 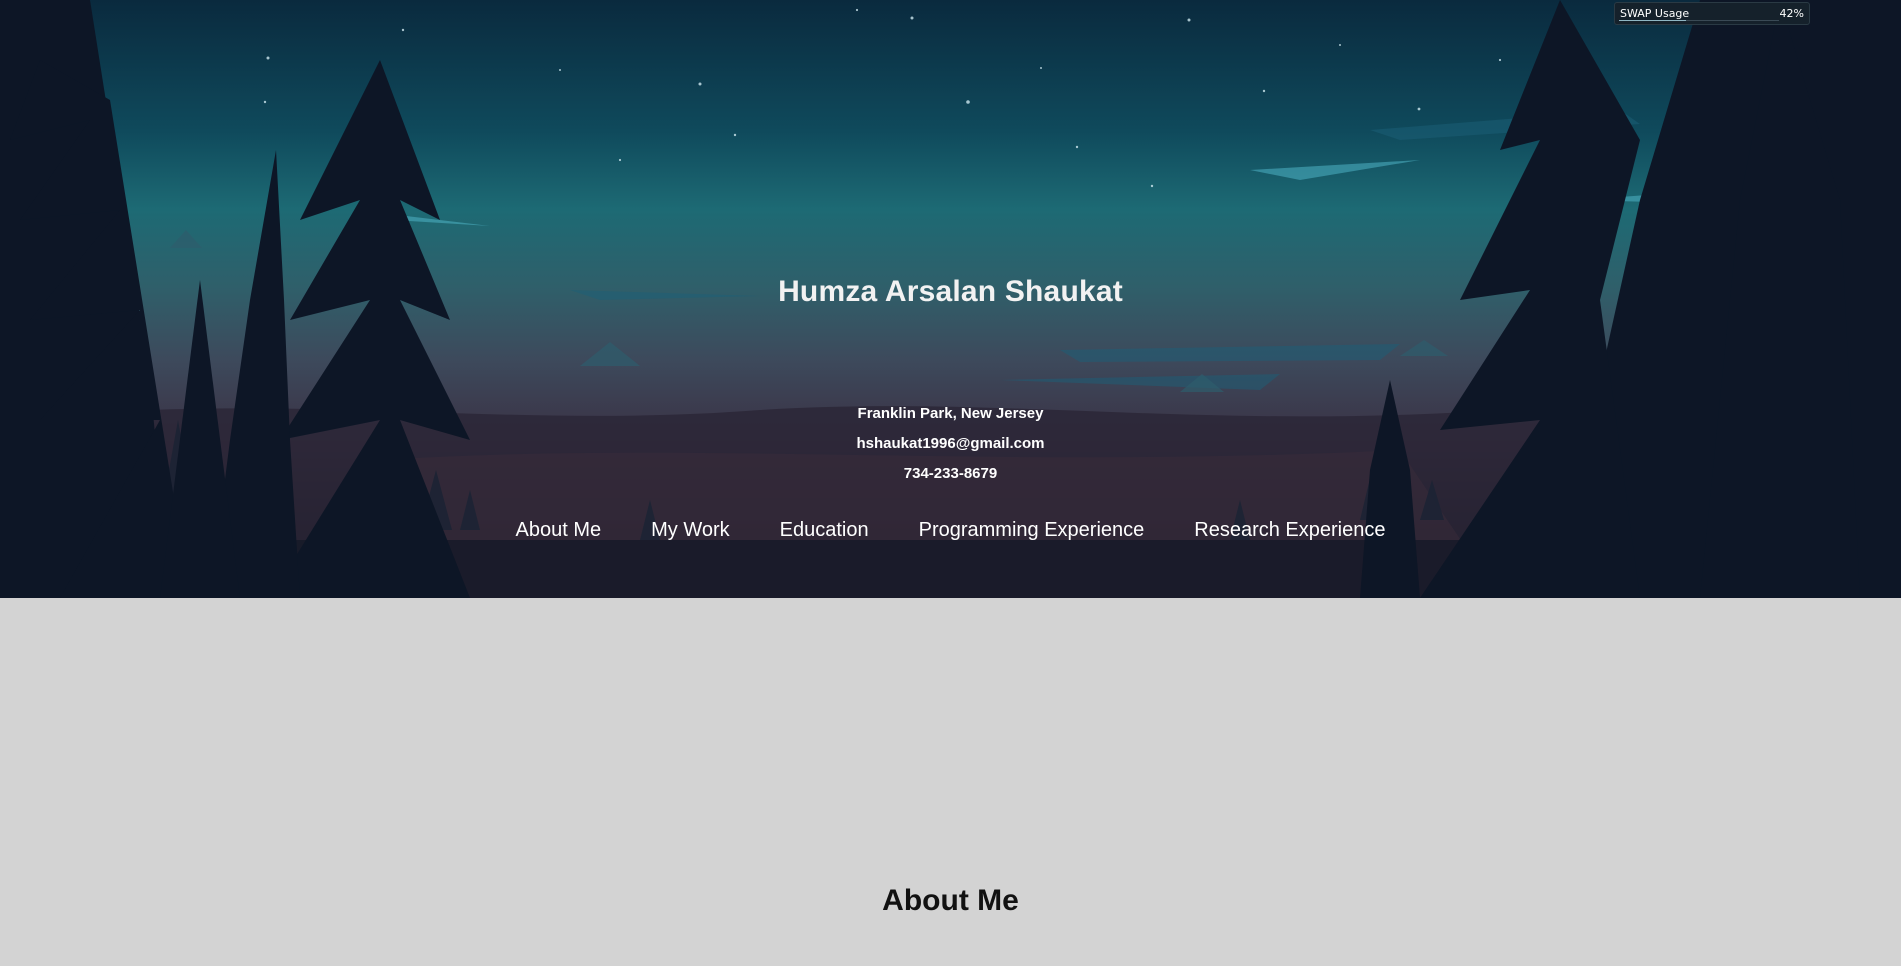 I want to click on email-text: hshaukat1996@gmail.com, so click(x=950, y=443).